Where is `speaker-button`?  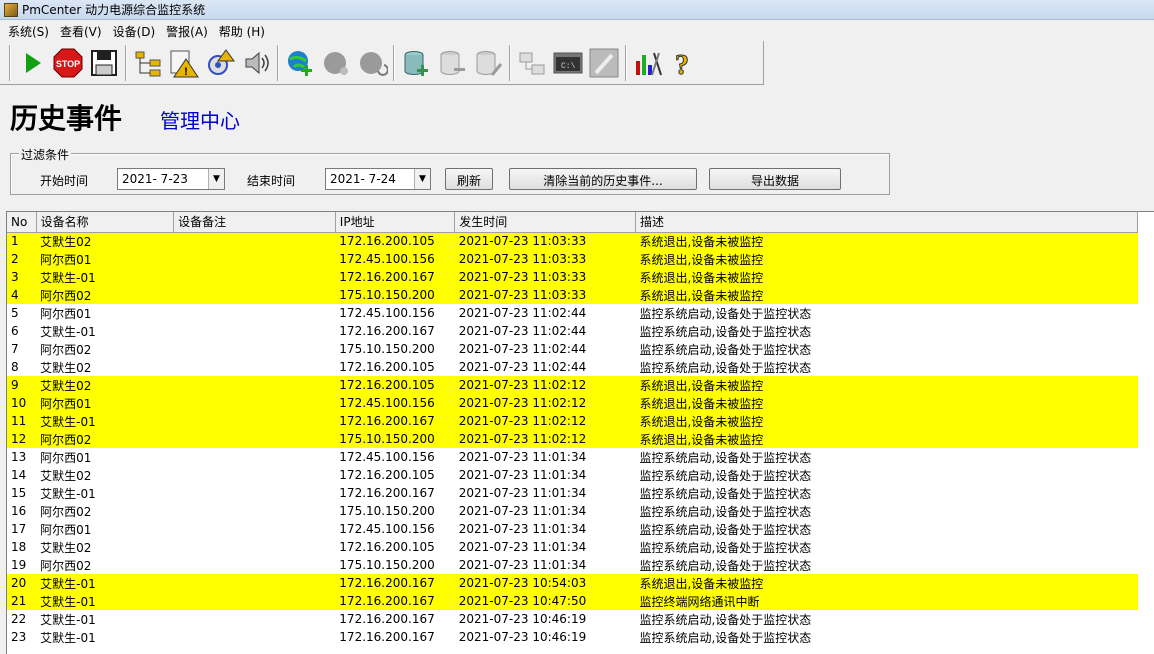 speaker-button is located at coordinates (256, 63).